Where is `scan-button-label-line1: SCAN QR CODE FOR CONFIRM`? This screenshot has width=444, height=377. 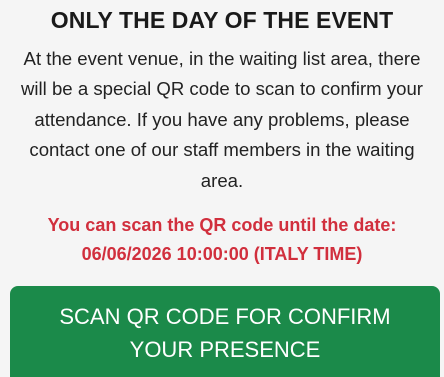
scan-button-label-line1: SCAN QR CODE FOR CONFIRM is located at coordinates (225, 316).